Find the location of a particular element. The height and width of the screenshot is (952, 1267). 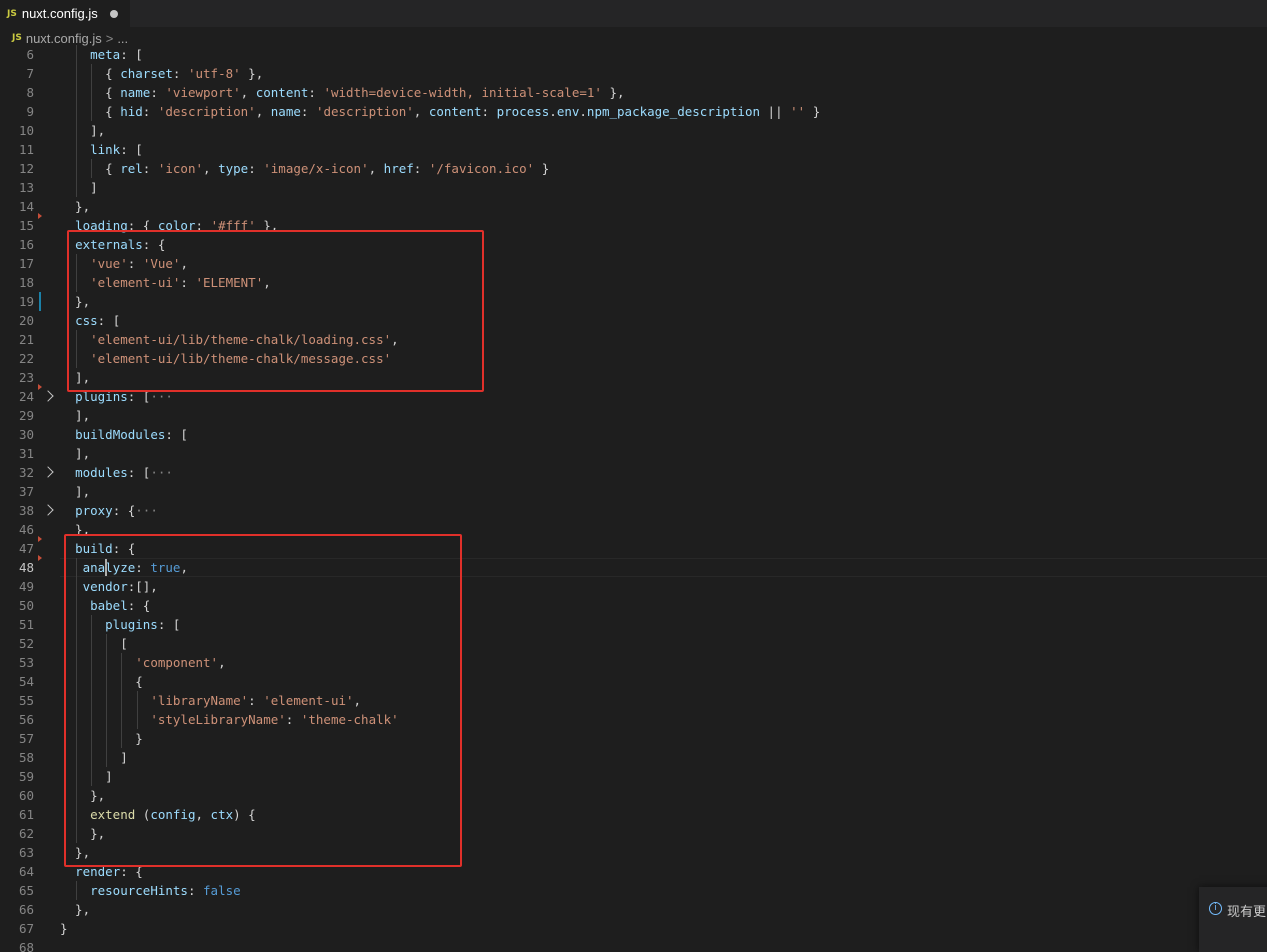

line-number: 50 is located at coordinates (26, 605).